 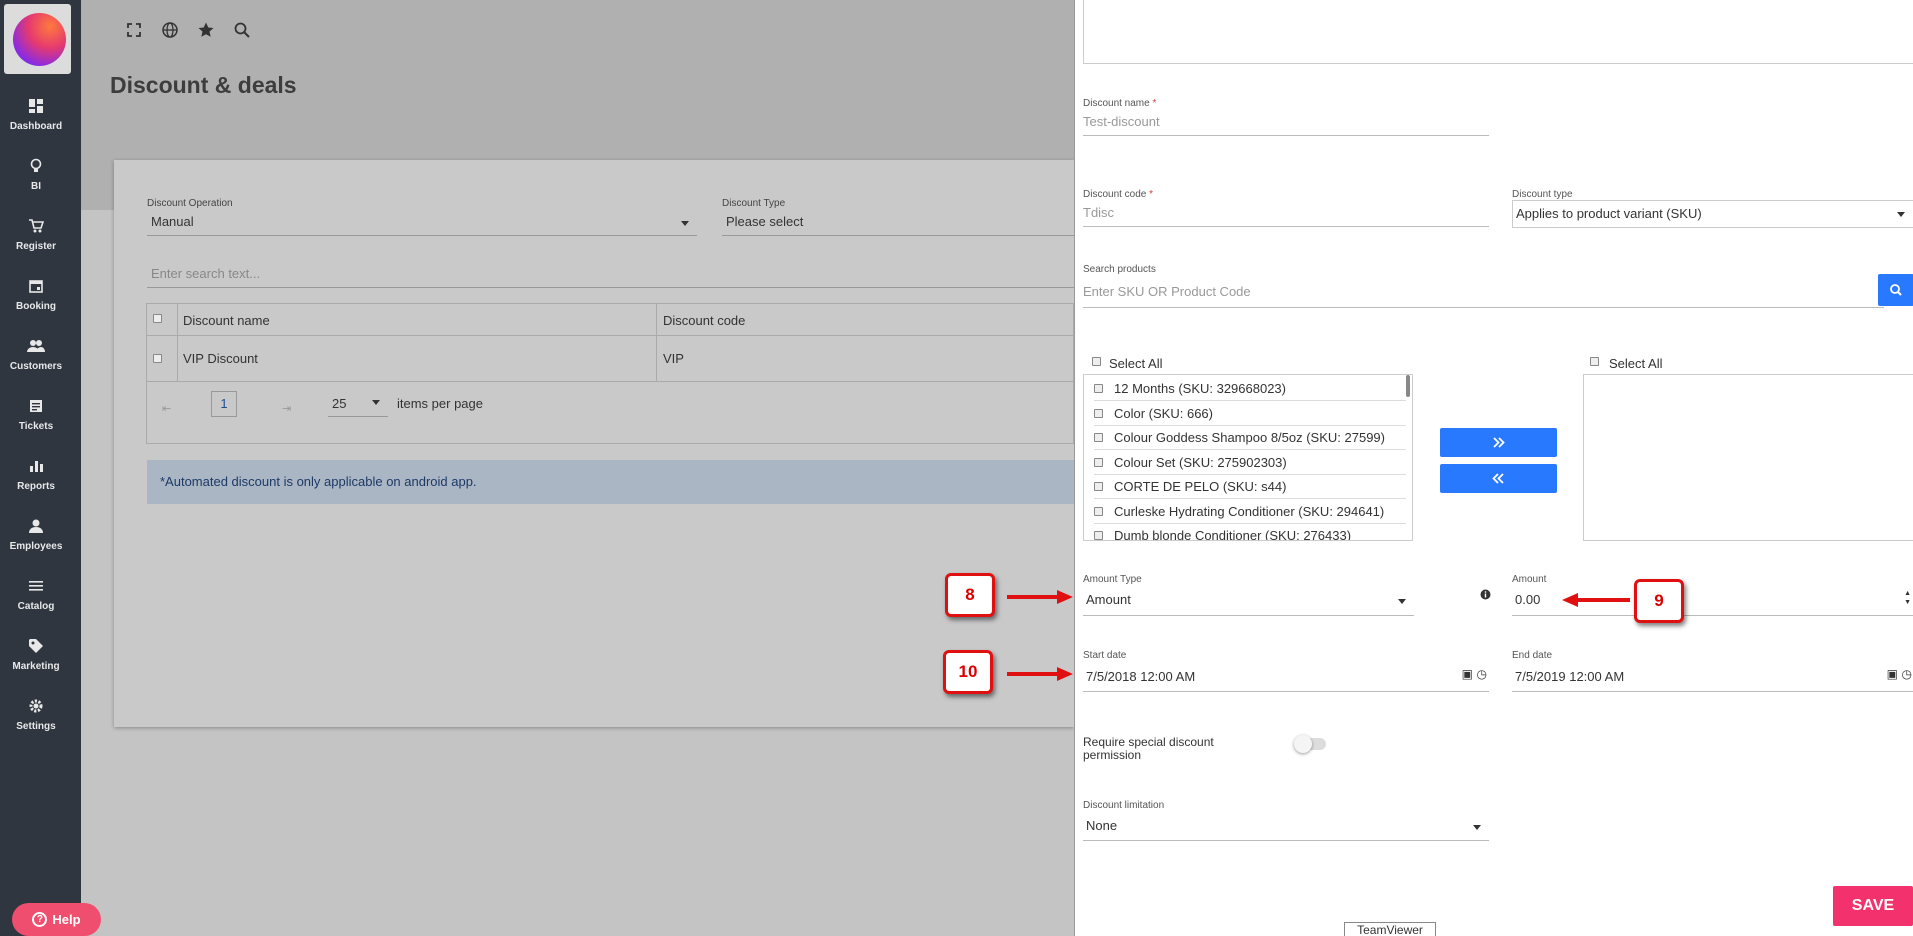 I want to click on sidebar-item-marketing: Marketing, so click(x=36, y=655).